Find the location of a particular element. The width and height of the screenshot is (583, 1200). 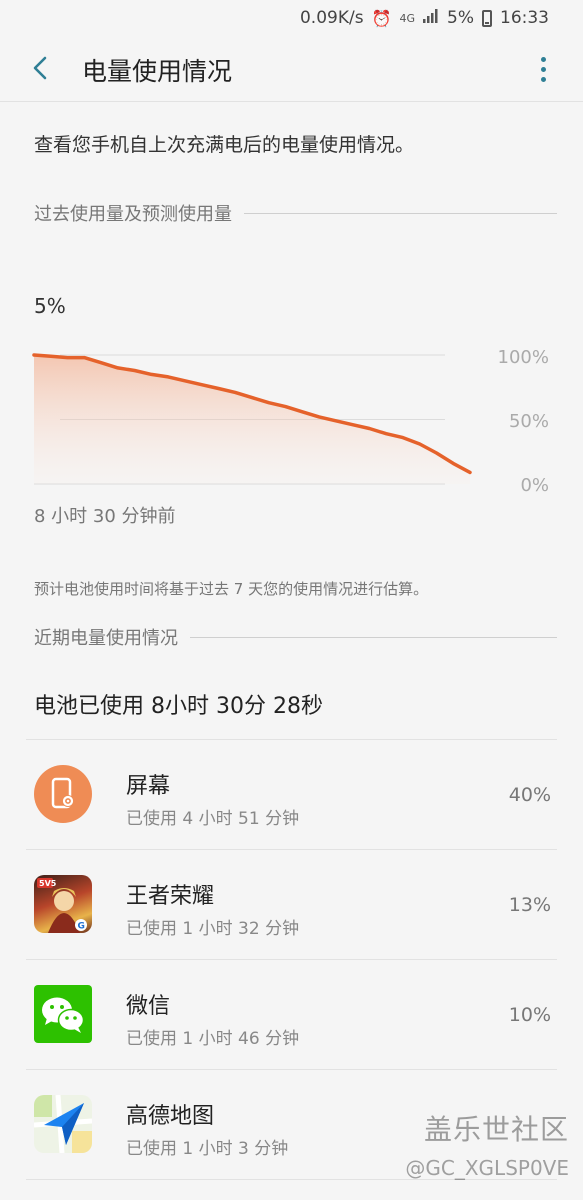

watermark-title: 盖乐世社区 is located at coordinates (496, 1129).